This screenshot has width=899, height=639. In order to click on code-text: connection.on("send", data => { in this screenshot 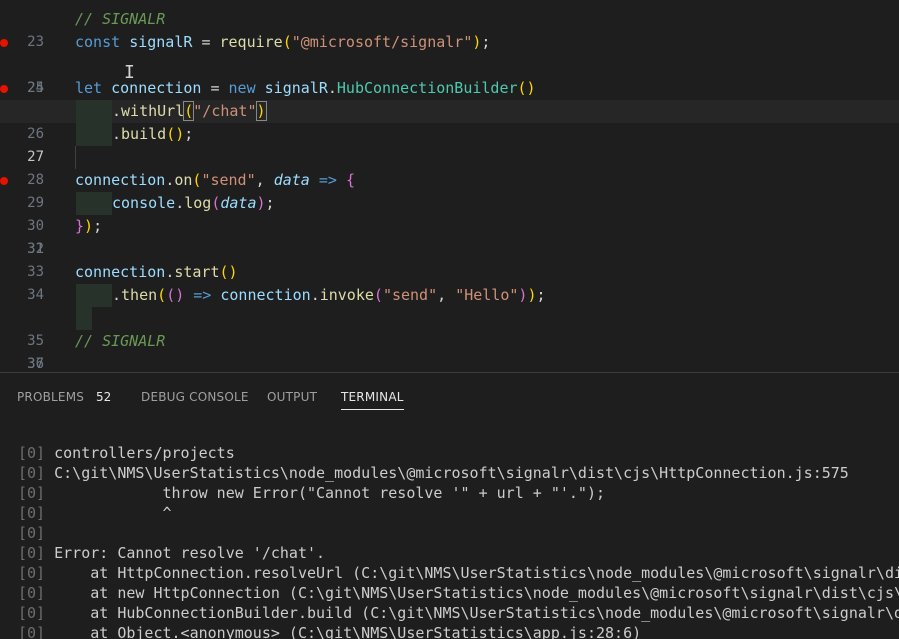, I will do `click(215, 180)`.